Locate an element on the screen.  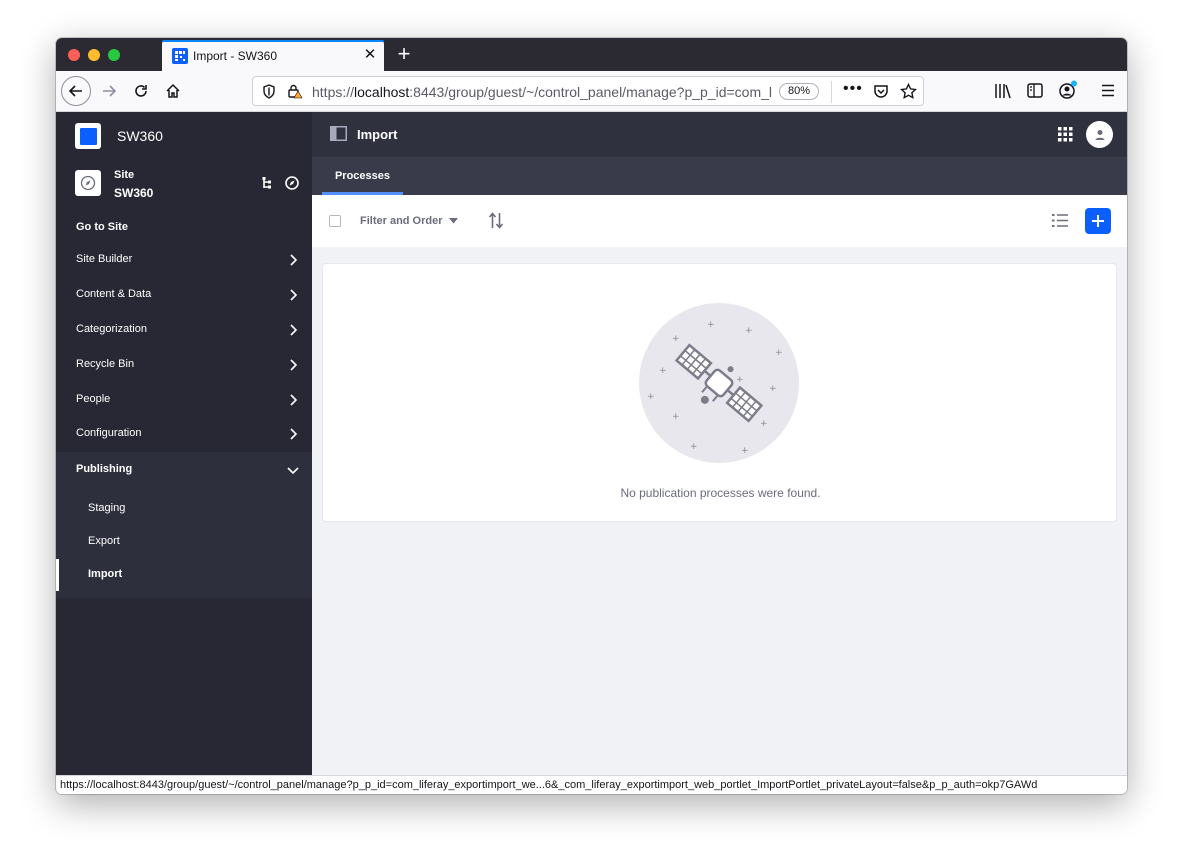
minimize-window-button is located at coordinates (94, 55).